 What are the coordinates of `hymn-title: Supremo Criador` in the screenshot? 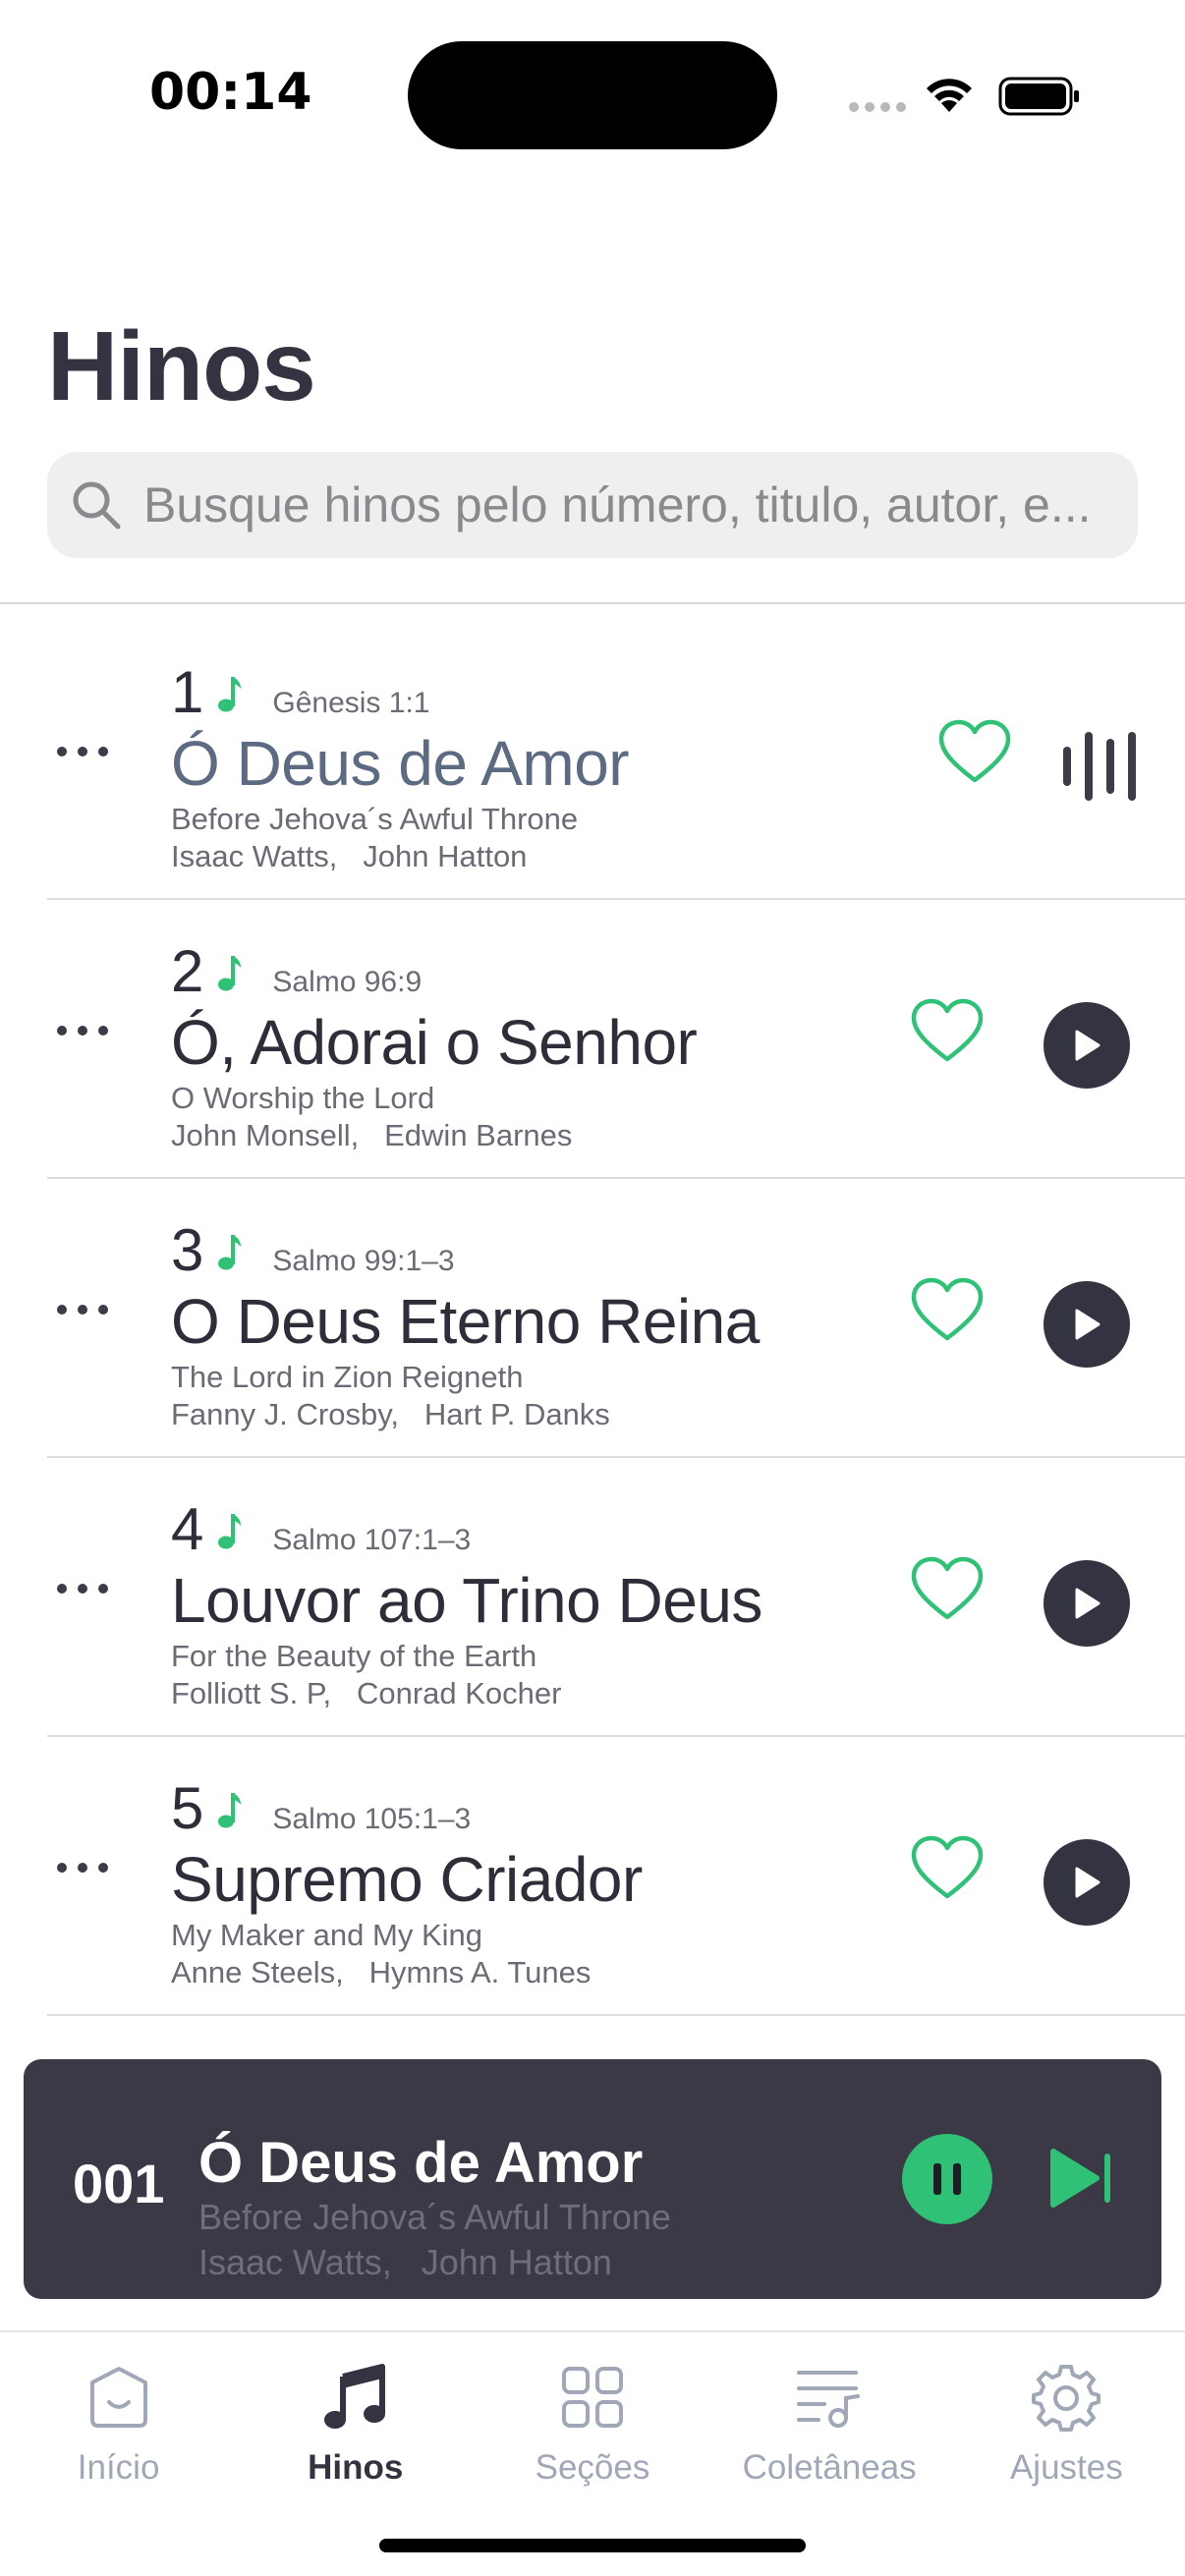 It's located at (407, 1879).